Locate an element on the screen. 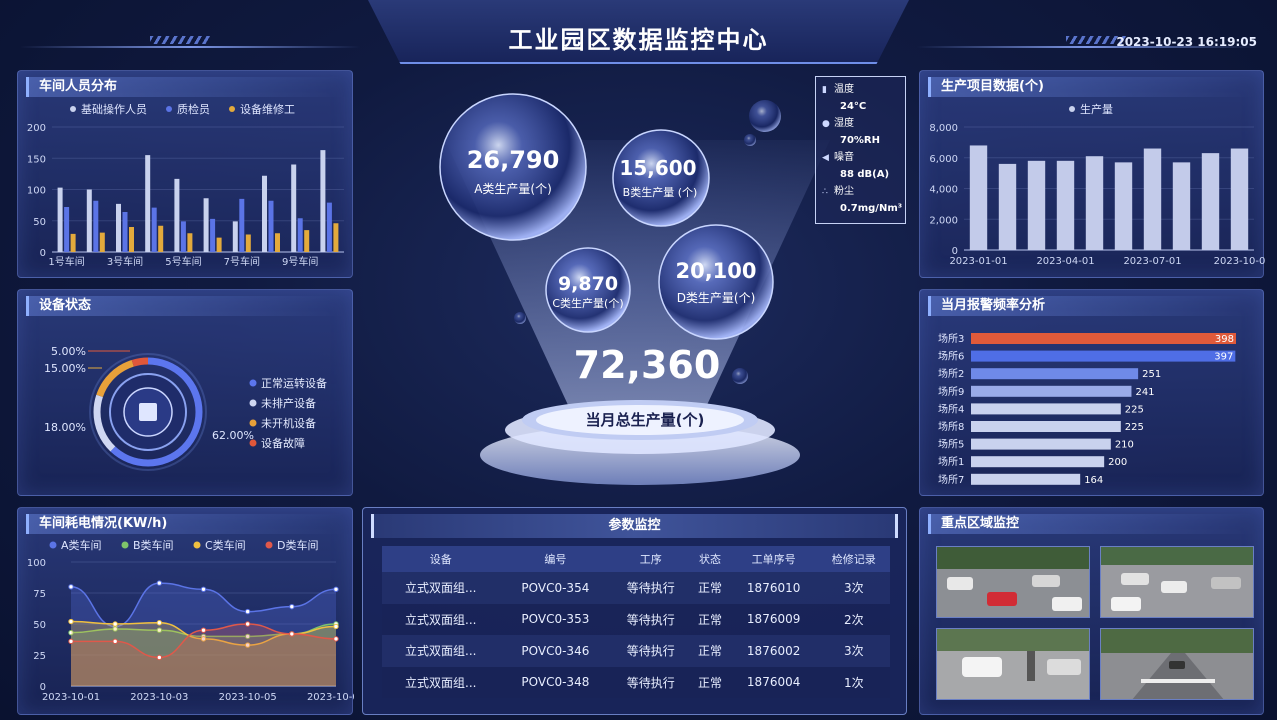 The width and height of the screenshot is (1277, 720). y-tick-label: 25 is located at coordinates (39, 656).